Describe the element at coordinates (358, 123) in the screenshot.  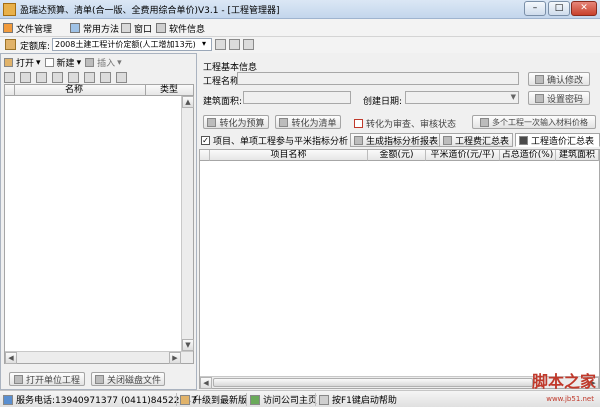
I see `review-checkbox-box` at that location.